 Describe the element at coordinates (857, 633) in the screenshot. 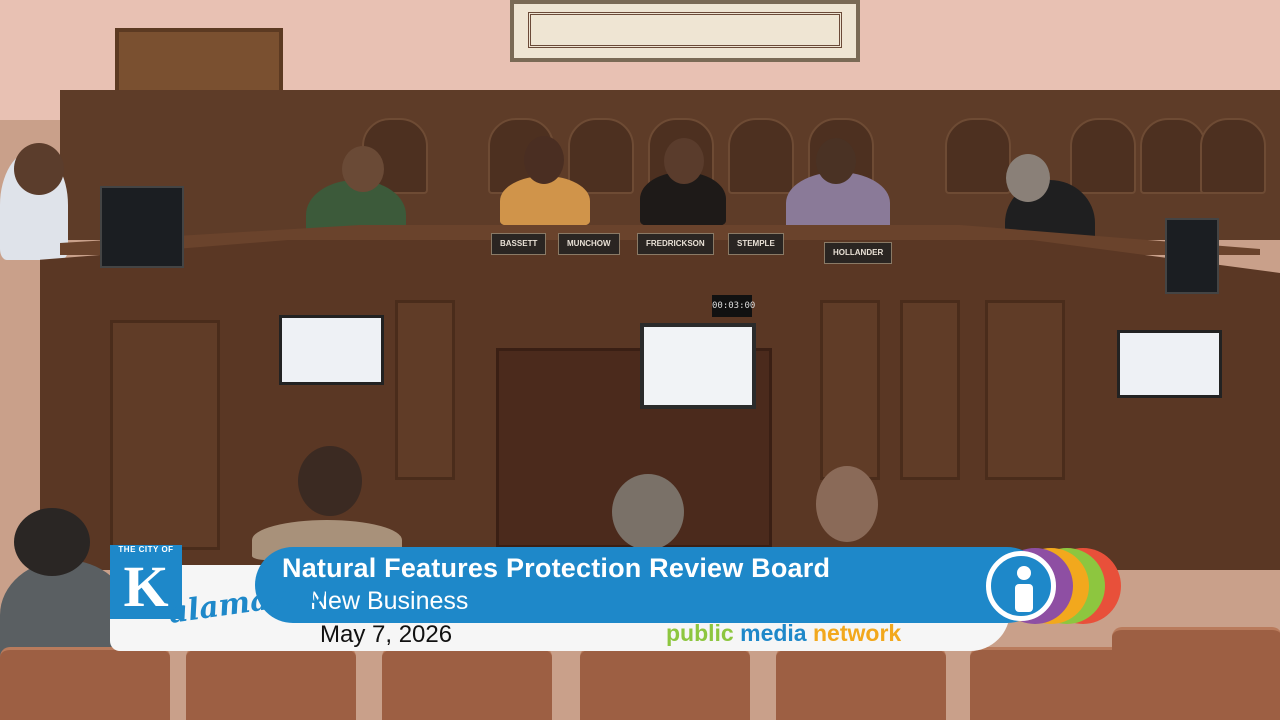

I see `network-word-network: network` at that location.